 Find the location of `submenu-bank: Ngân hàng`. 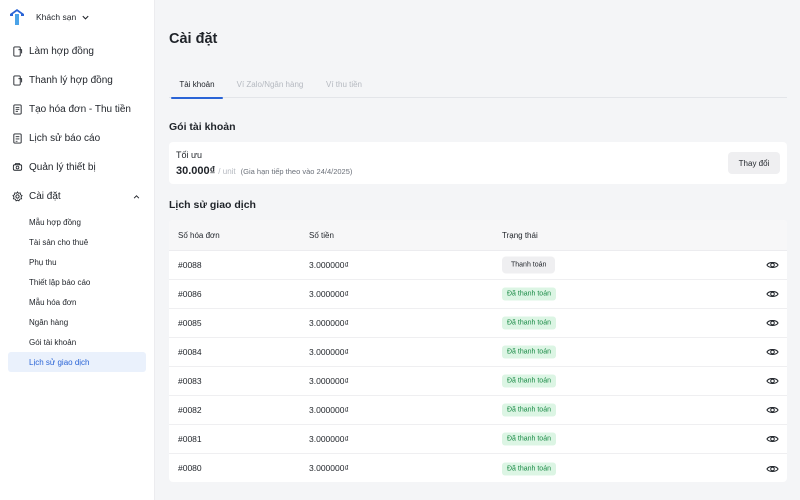

submenu-bank: Ngân hàng is located at coordinates (77, 322).